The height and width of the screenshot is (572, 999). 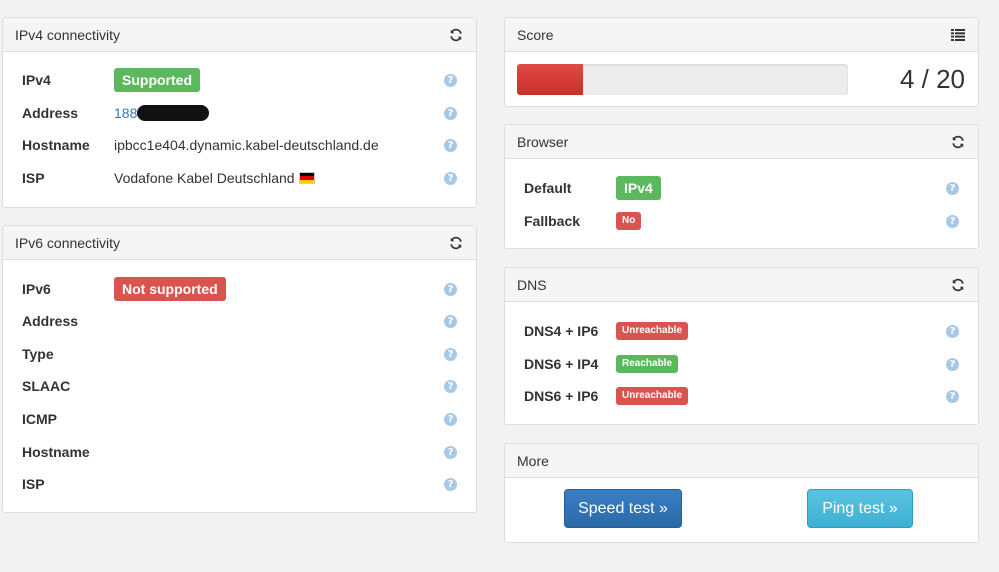 I want to click on ipv4-panel-title: IPv4 connectivity, so click(x=68, y=34).